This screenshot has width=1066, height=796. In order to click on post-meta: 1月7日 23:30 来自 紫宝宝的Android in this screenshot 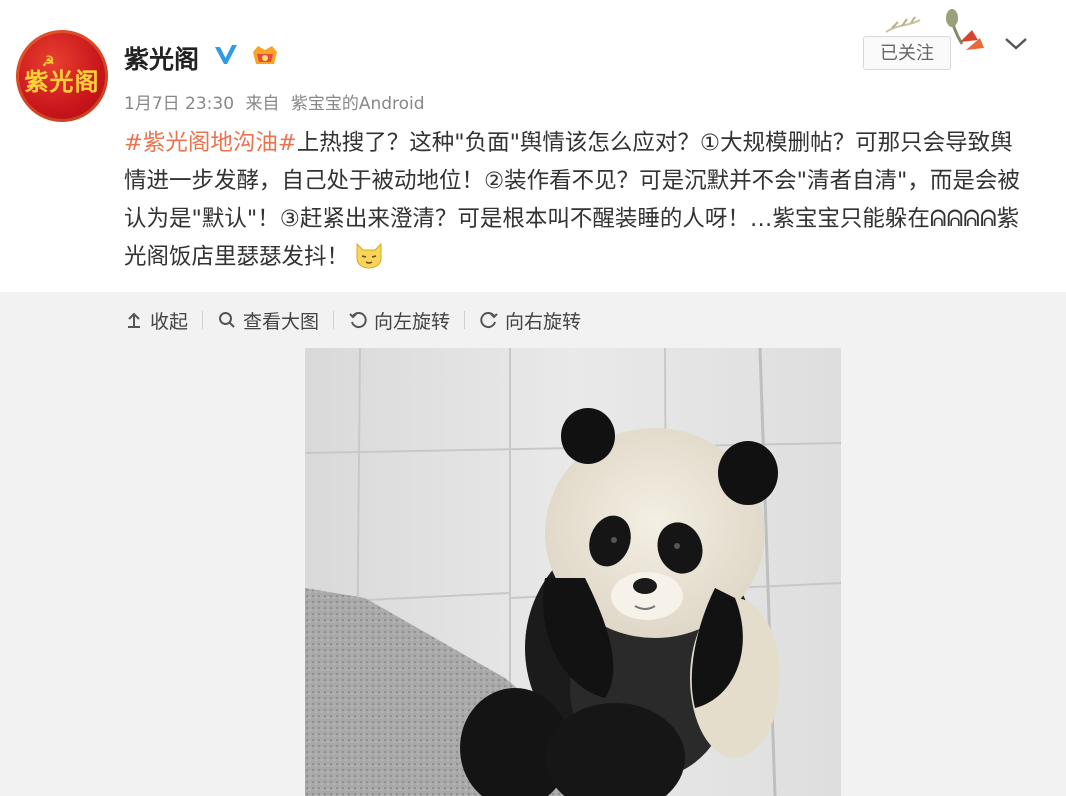, I will do `click(277, 101)`.